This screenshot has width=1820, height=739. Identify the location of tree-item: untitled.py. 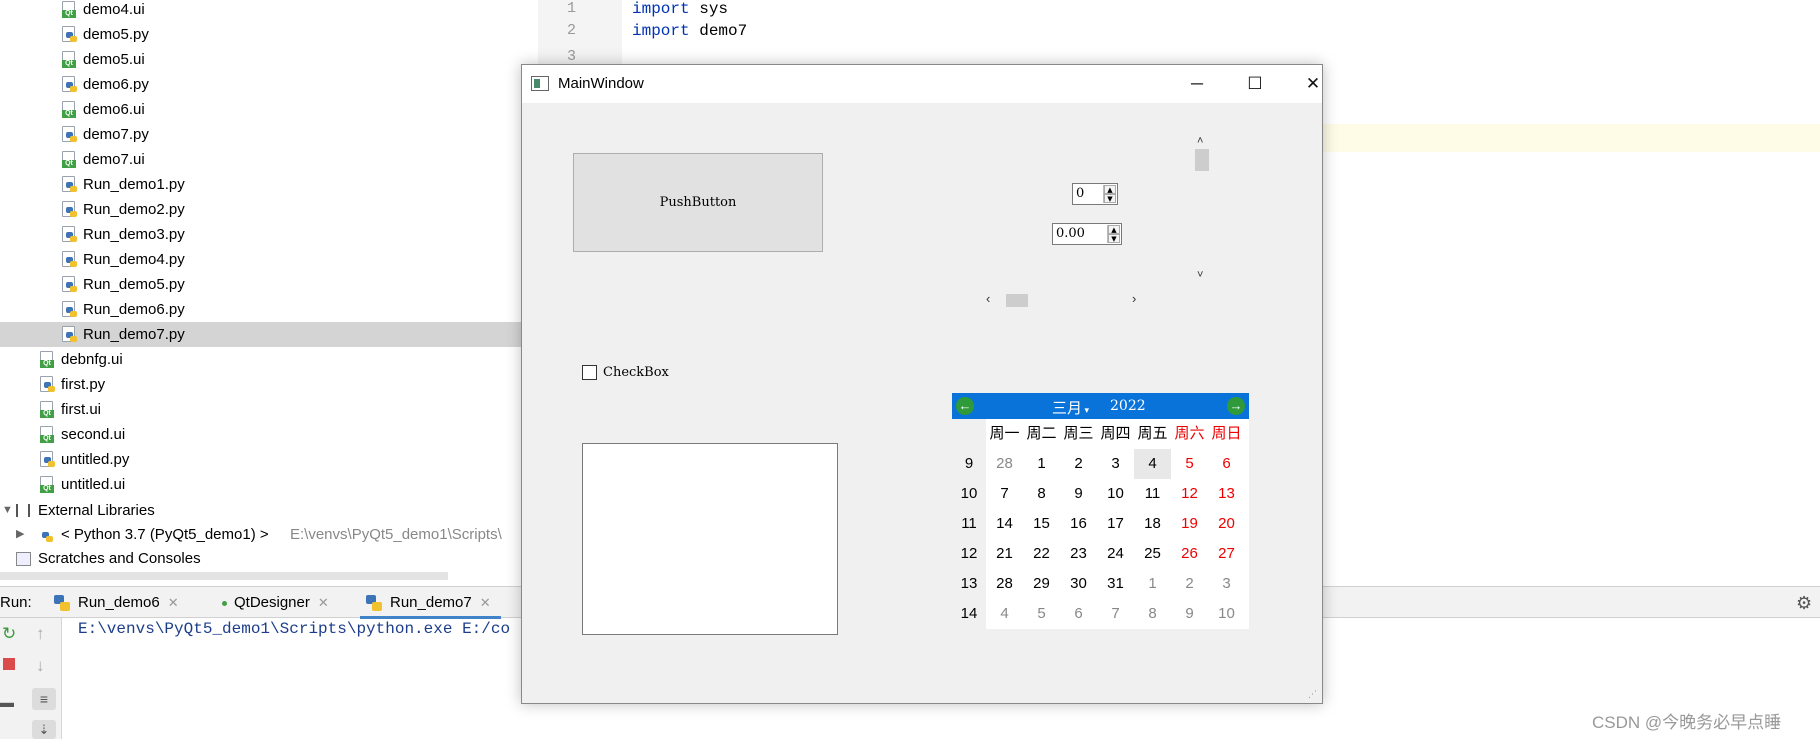
(261, 459).